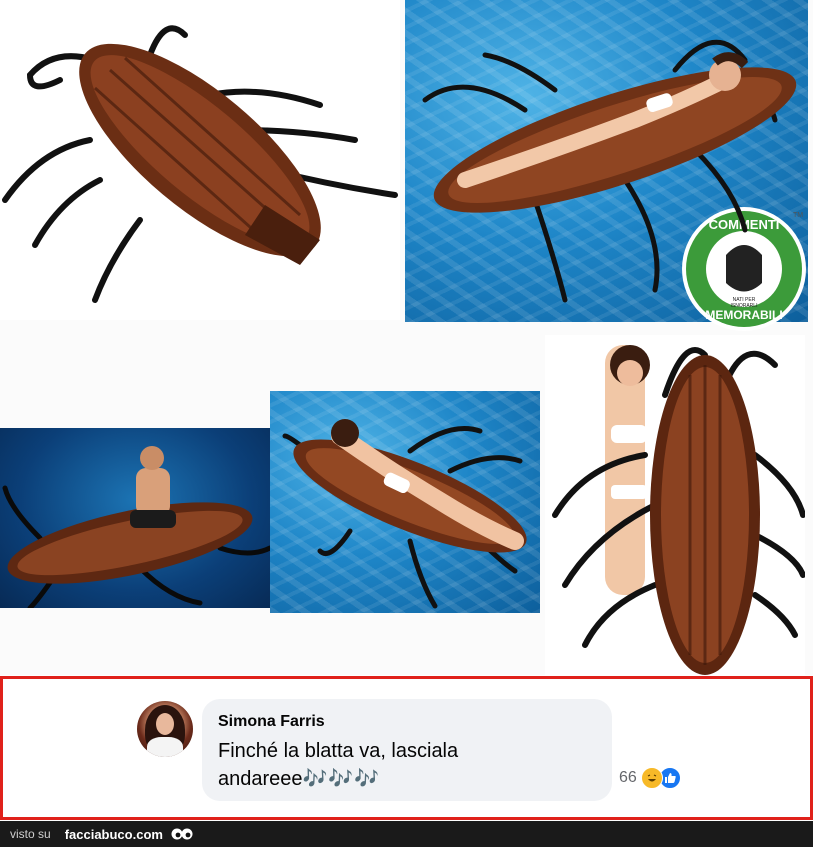 Image resolution: width=813 pixels, height=847 pixels. Describe the element at coordinates (404, 514) in the screenshot. I see `woman-lying-icon` at that location.